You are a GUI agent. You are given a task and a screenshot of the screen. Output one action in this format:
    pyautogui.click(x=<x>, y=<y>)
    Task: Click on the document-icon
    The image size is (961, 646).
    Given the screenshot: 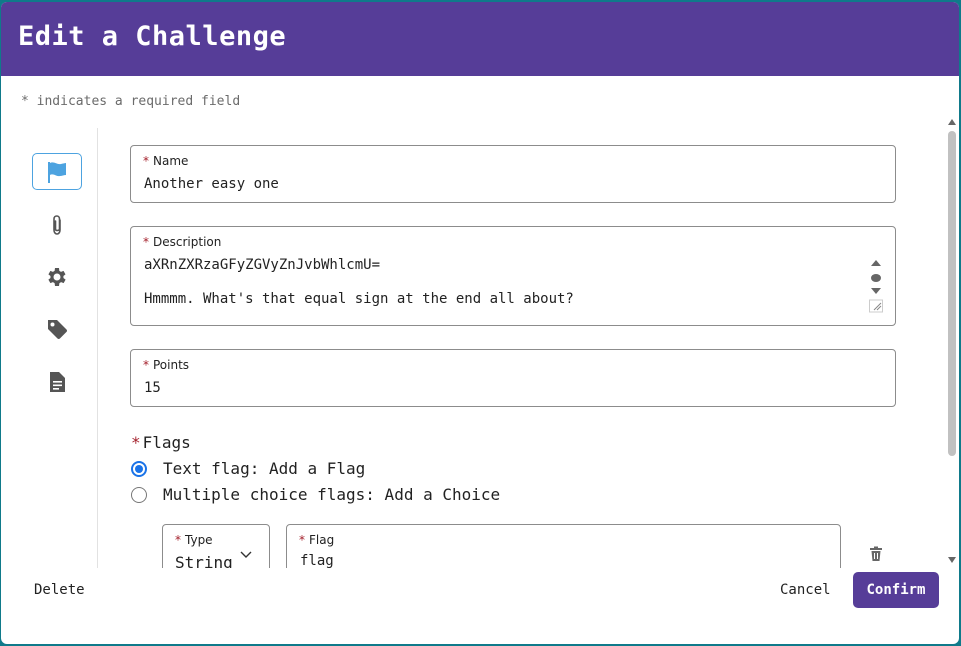 What is the action you would take?
    pyautogui.click(x=57, y=381)
    